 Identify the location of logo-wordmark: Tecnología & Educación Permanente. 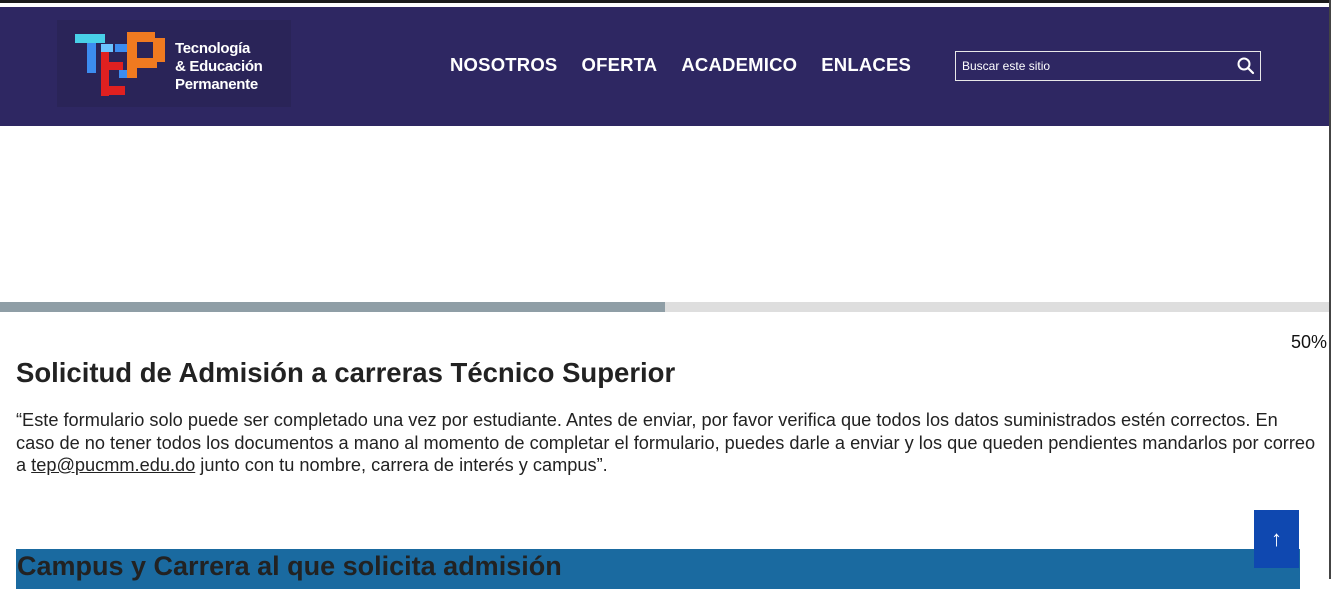
(219, 67).